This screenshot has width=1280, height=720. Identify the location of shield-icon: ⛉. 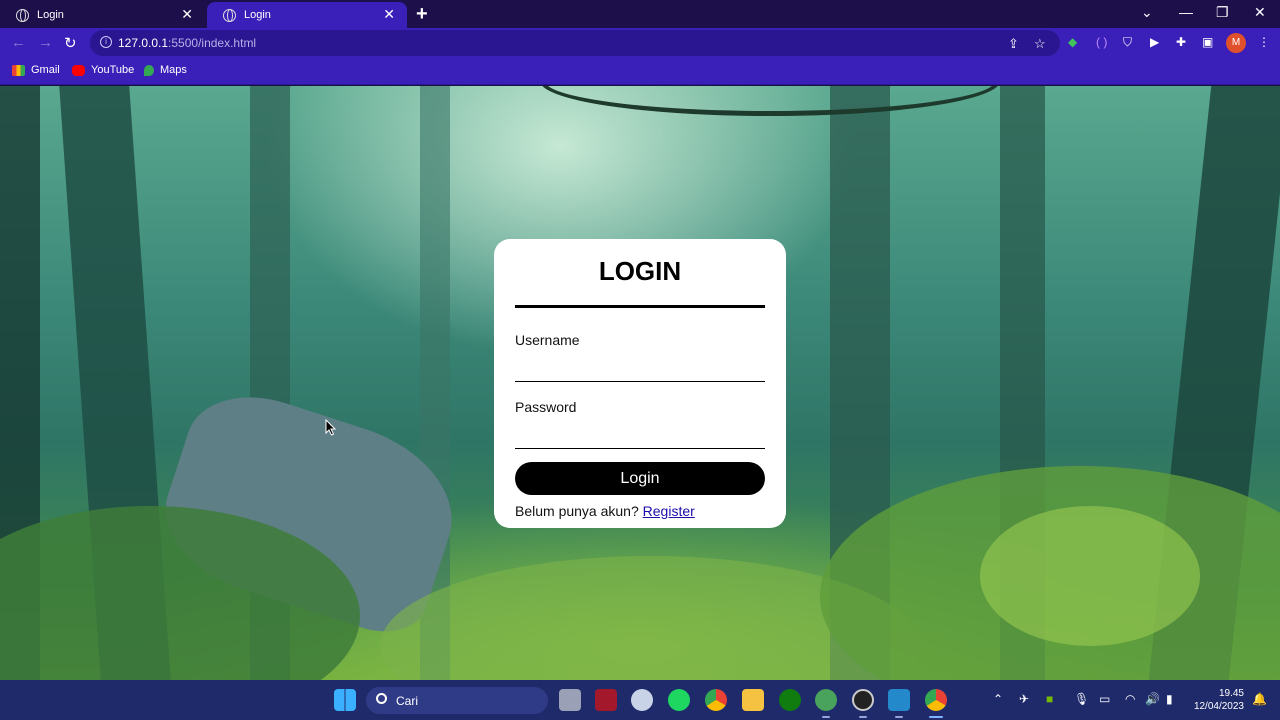
(1127, 42).